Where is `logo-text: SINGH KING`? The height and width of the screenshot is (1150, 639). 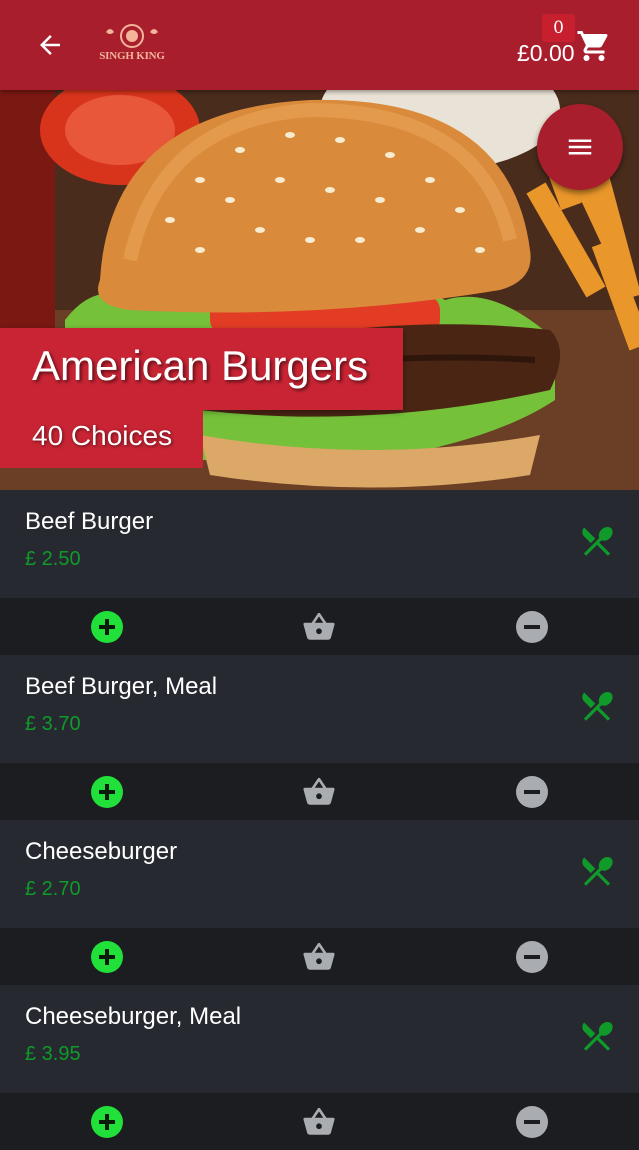
logo-text: SINGH KING is located at coordinates (132, 56).